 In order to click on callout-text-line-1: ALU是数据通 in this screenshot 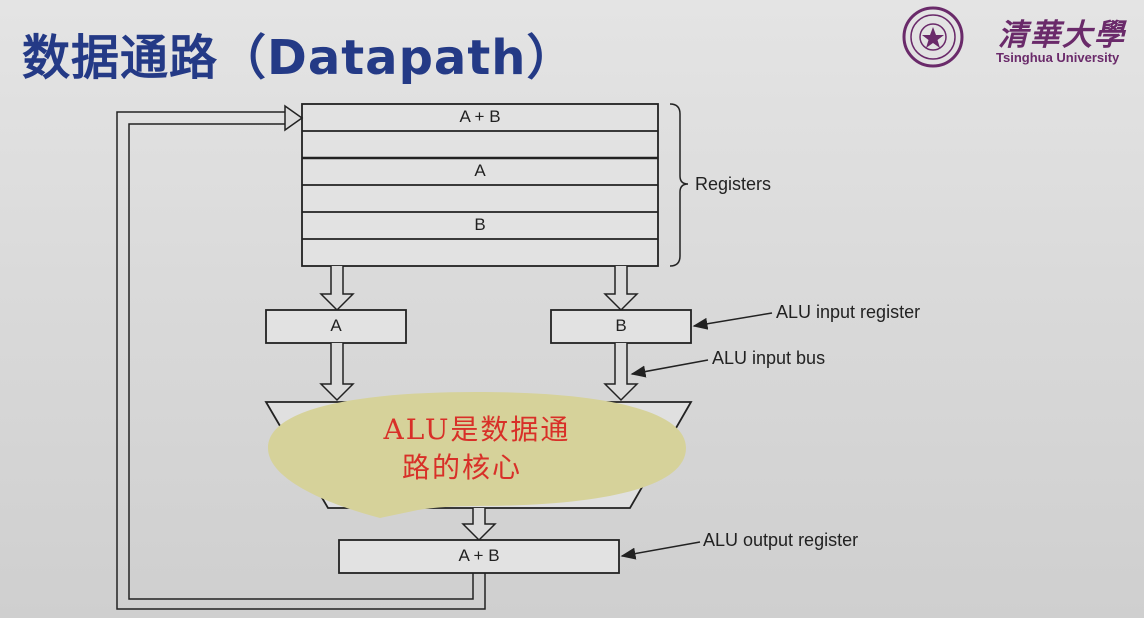, I will do `click(477, 429)`.